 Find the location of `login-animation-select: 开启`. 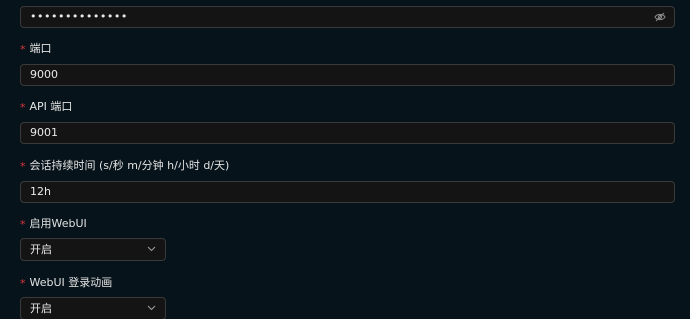

login-animation-select: 开启 is located at coordinates (93, 308).